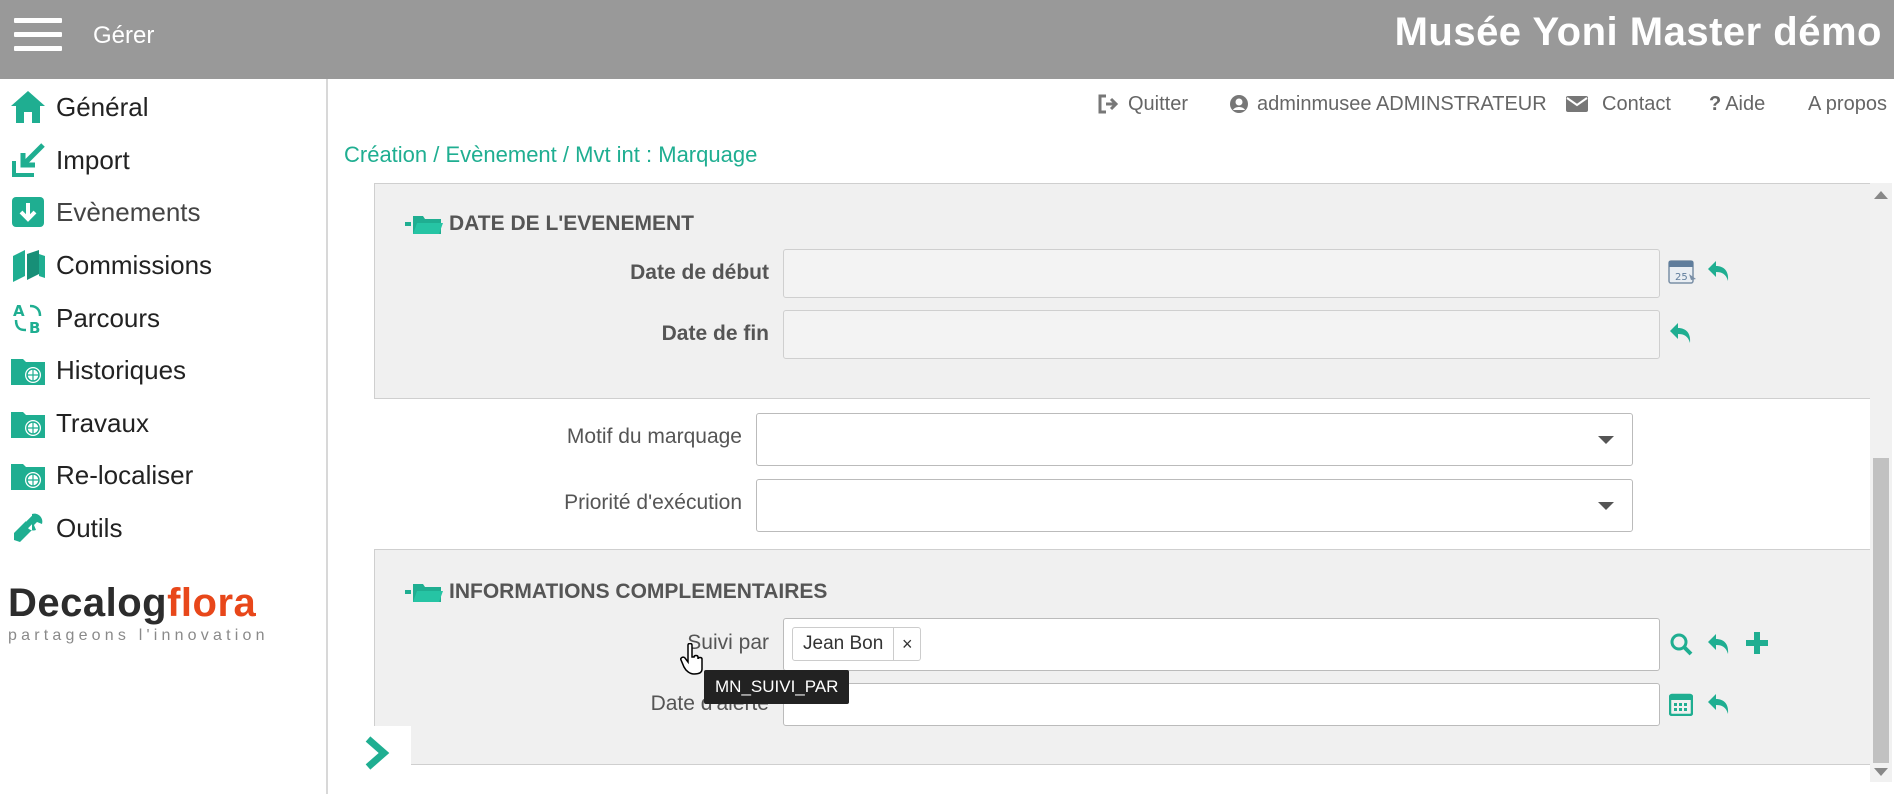 Image resolution: width=1894 pixels, height=794 pixels. Describe the element at coordinates (1221, 334) in the screenshot. I see `end-date-input` at that location.